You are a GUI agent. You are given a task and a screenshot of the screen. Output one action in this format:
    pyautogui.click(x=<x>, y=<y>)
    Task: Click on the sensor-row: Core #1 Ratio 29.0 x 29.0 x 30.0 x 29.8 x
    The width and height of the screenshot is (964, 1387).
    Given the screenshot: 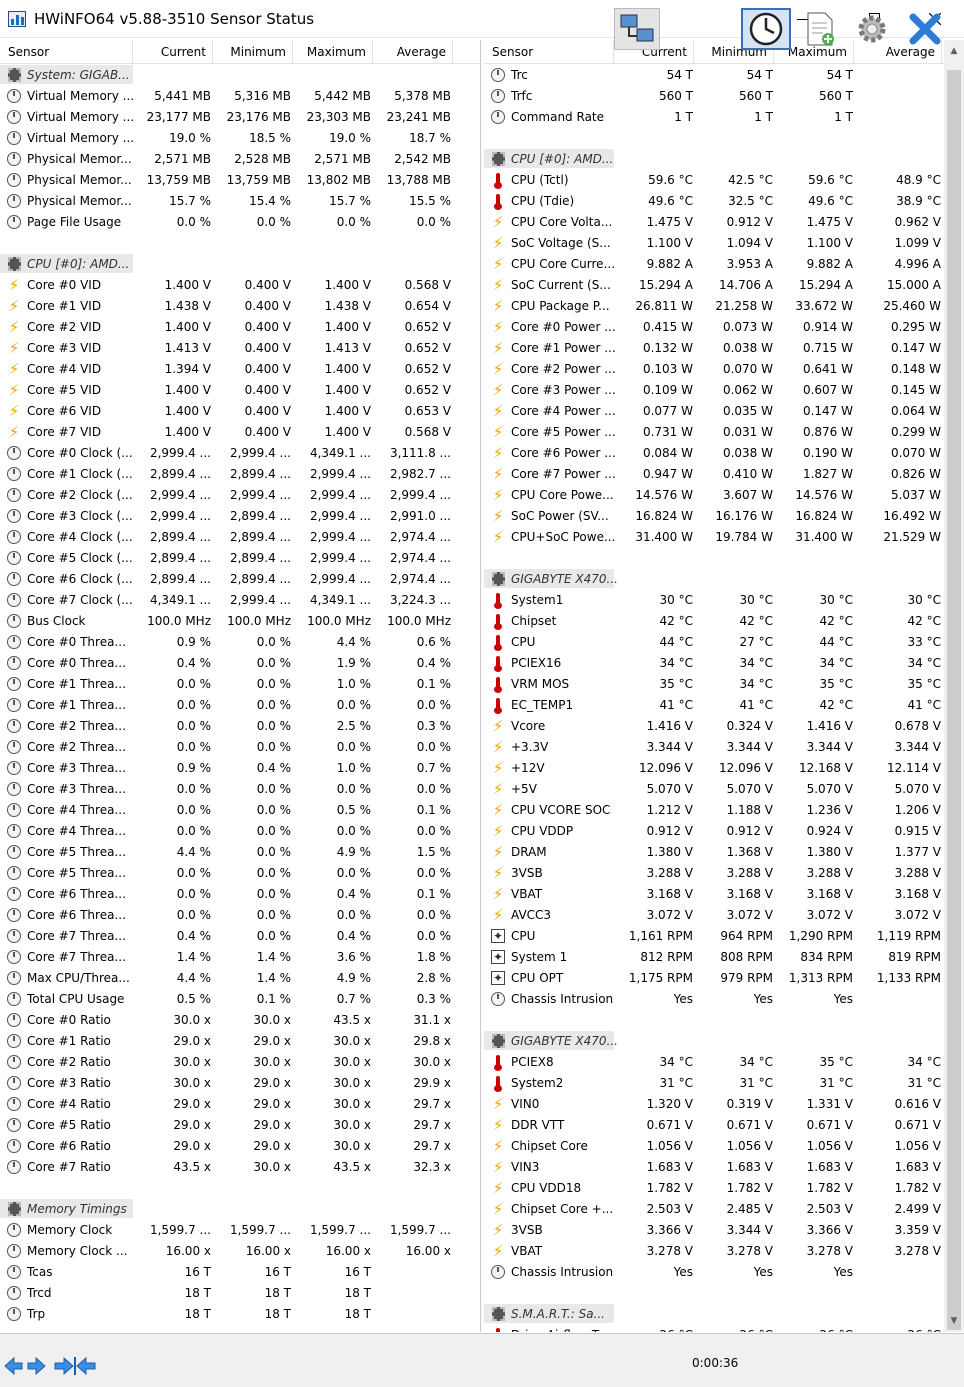 What is the action you would take?
    pyautogui.click(x=240, y=1040)
    